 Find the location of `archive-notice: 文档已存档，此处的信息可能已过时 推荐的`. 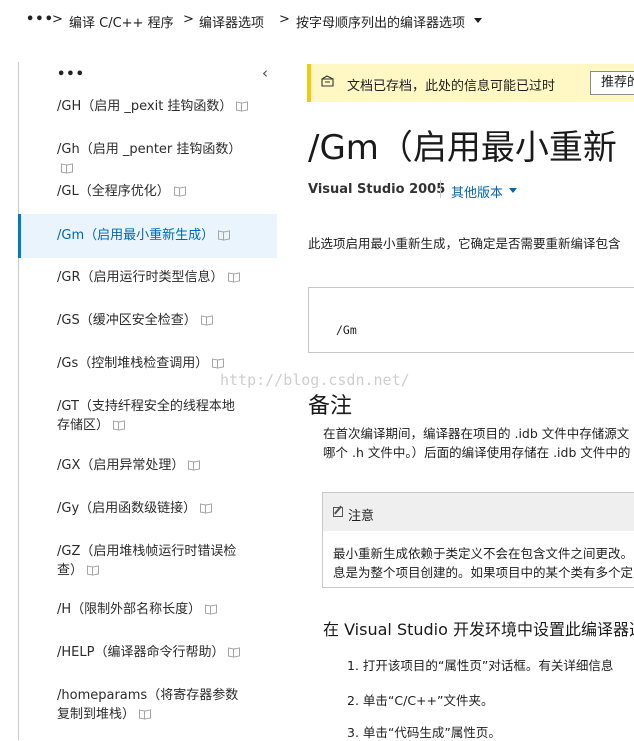

archive-notice: 文档已存档，此处的信息可能已过时 推荐的 is located at coordinates (470, 83).